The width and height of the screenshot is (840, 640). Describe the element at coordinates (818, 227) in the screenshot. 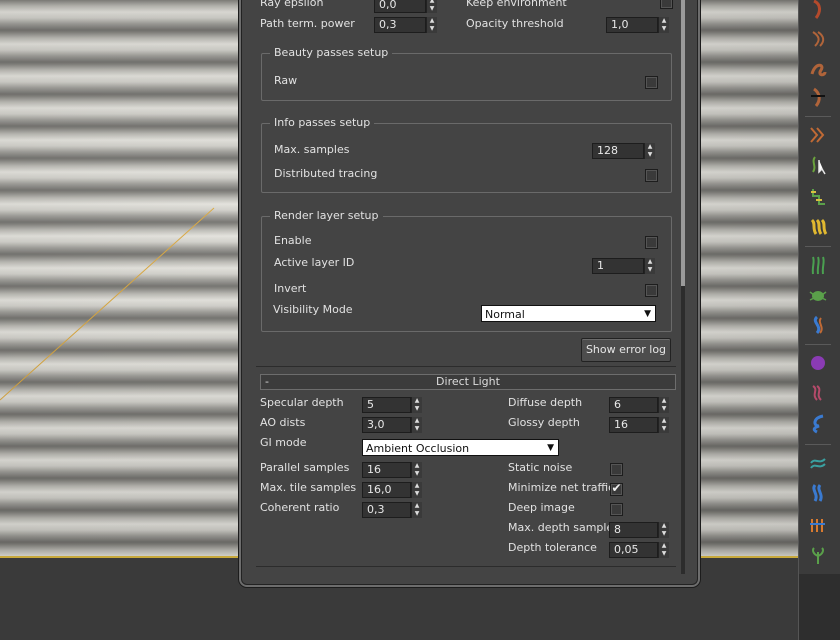

I see `hair-clump-icon` at that location.